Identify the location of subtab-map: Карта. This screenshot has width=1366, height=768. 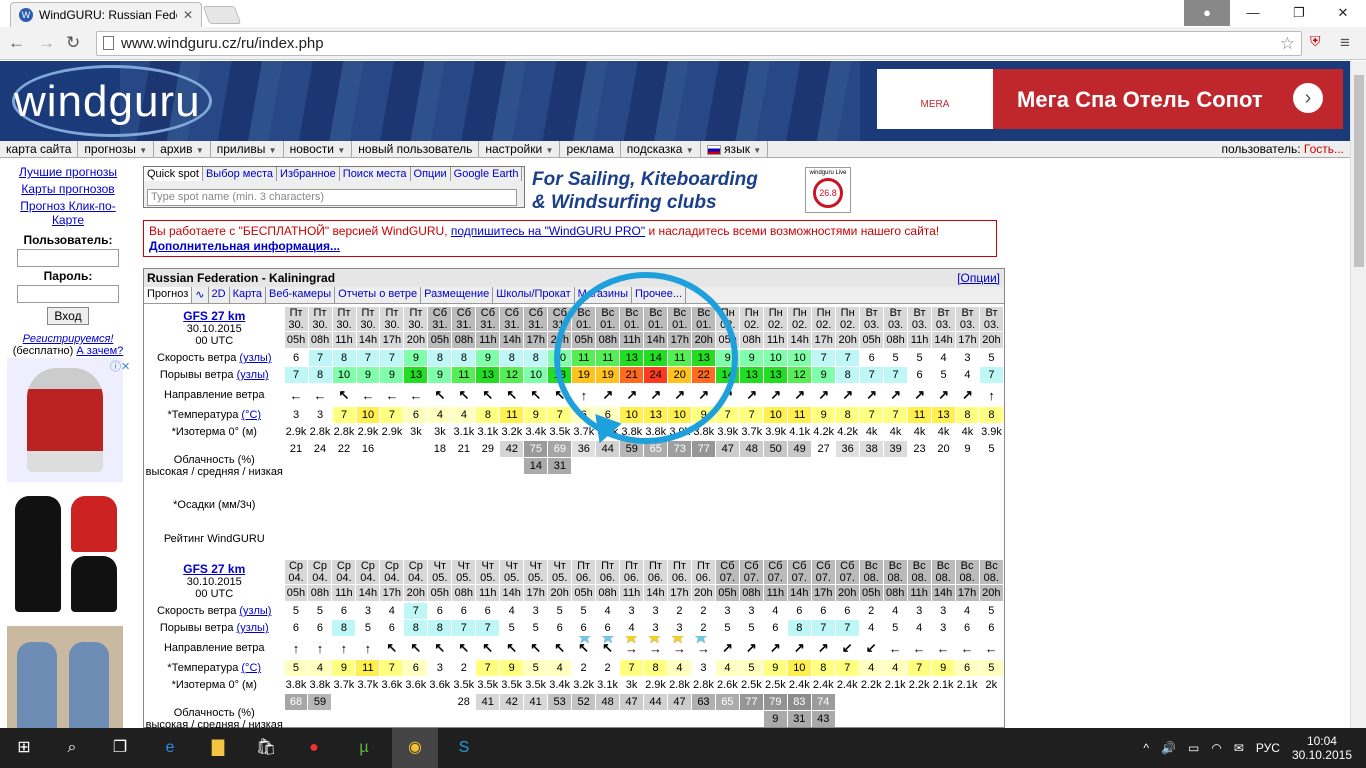
(248, 295).